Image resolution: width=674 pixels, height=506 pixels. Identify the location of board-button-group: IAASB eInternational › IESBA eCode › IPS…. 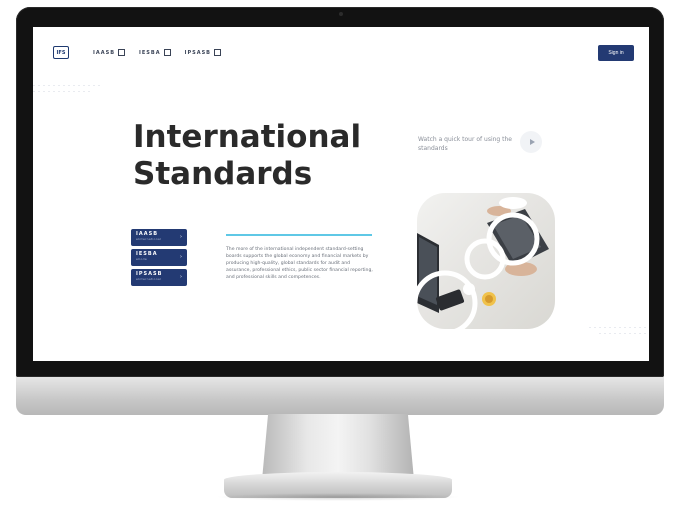
(159, 257).